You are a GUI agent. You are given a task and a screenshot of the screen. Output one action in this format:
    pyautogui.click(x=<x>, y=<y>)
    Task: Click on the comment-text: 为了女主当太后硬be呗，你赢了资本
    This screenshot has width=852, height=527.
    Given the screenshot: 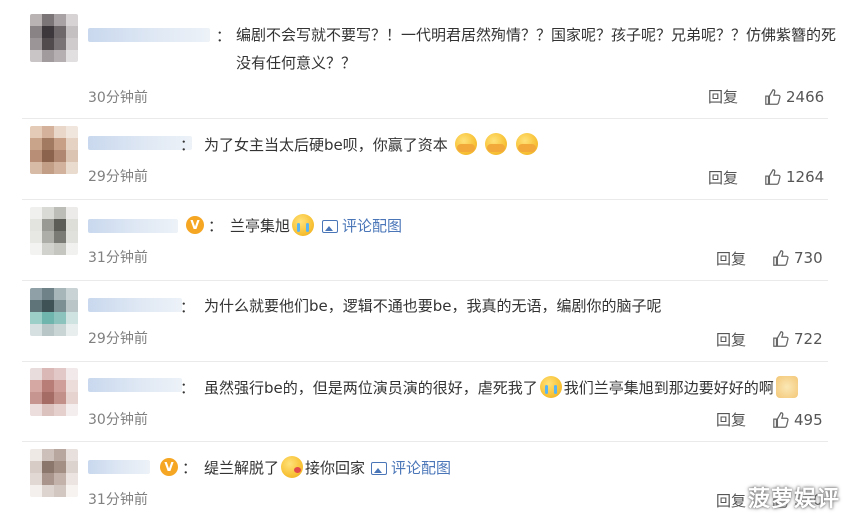 What is the action you would take?
    pyautogui.click(x=372, y=144)
    